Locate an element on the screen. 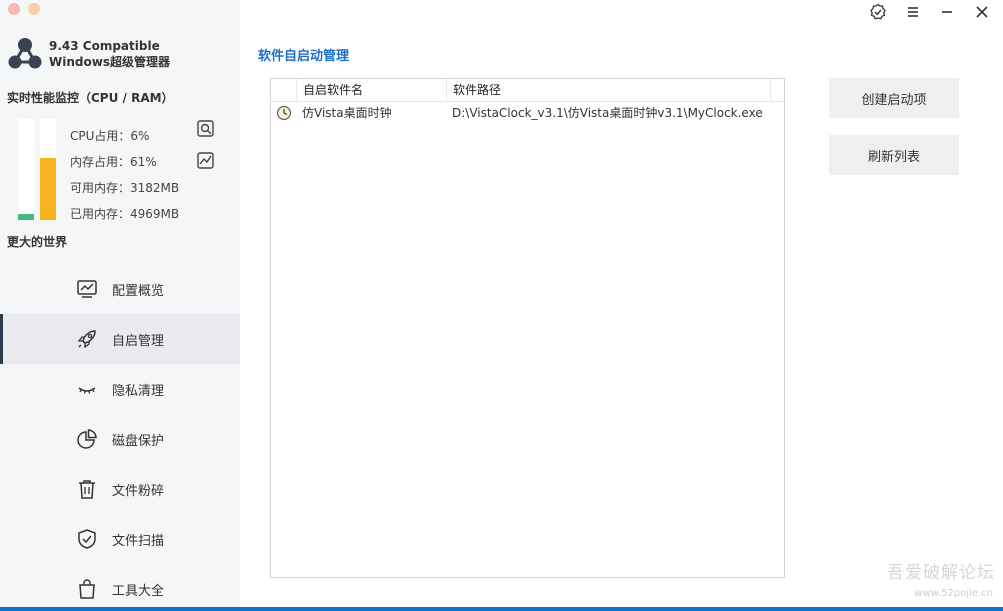  clock-icon is located at coordinates (284, 113).